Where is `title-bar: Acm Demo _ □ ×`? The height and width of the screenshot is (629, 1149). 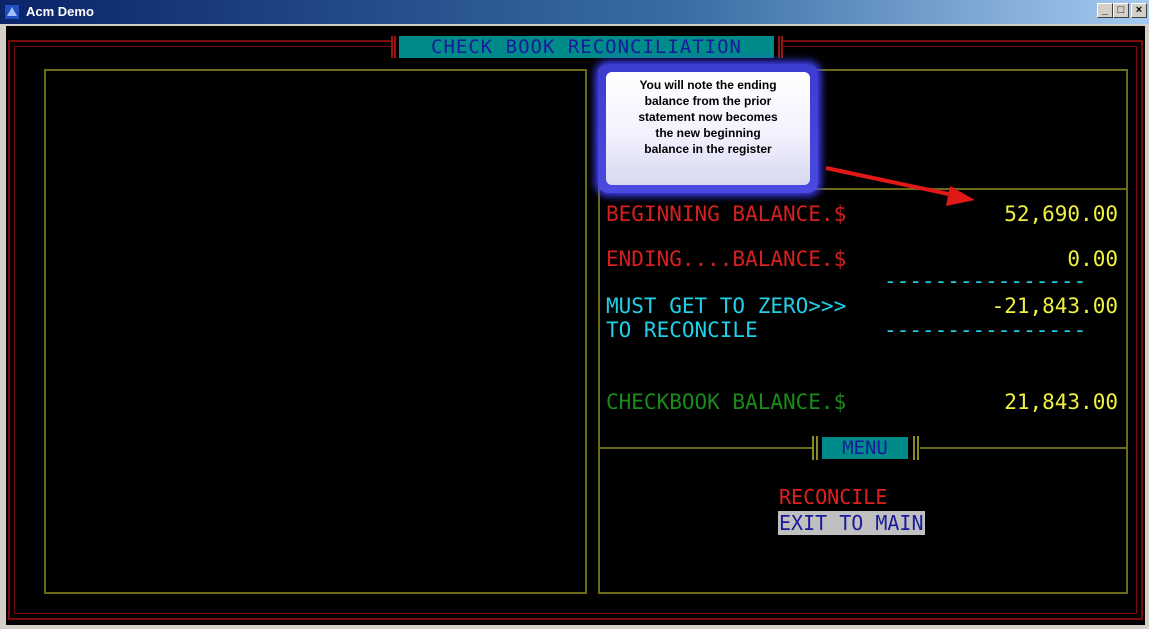
title-bar: Acm Demo _ □ × is located at coordinates (574, 12).